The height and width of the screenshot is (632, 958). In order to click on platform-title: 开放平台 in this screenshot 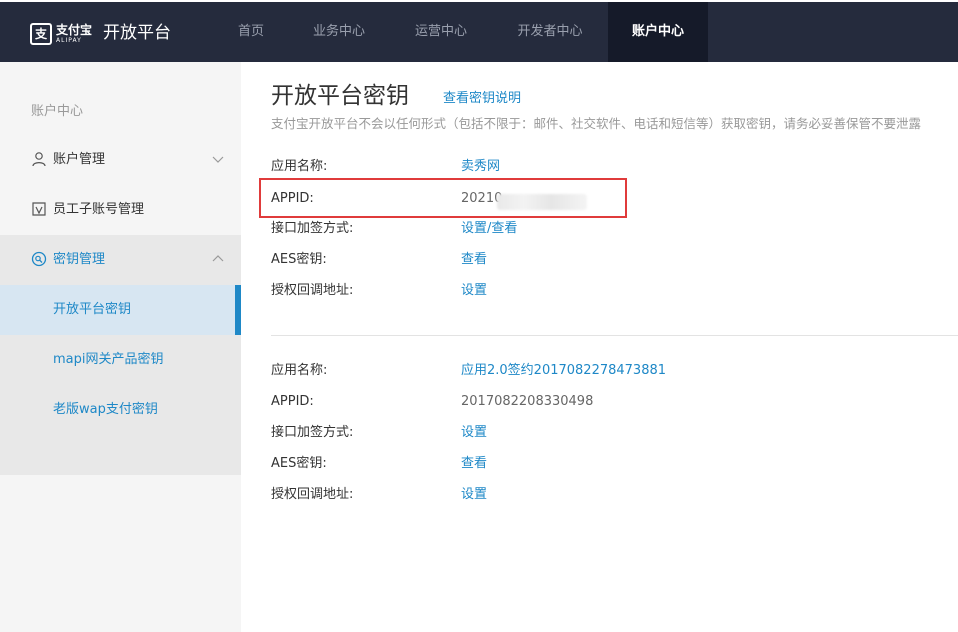, I will do `click(137, 33)`.